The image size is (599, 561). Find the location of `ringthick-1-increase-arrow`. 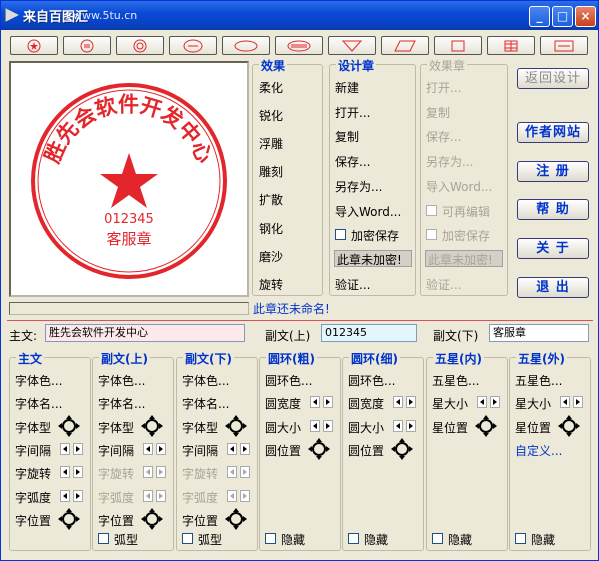

ringthick-1-increase-arrow is located at coordinates (328, 402).